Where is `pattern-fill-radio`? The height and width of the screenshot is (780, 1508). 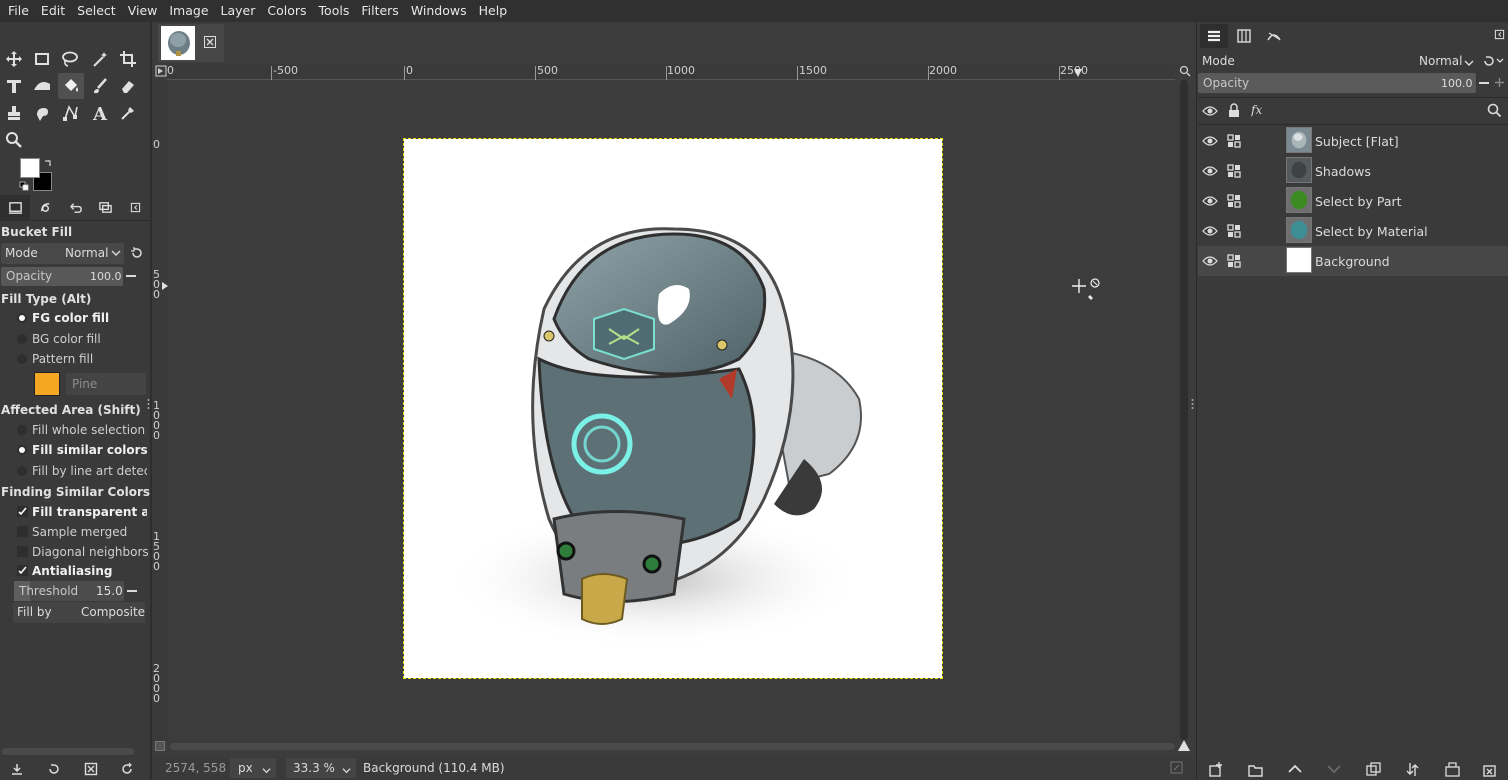
pattern-fill-radio is located at coordinates (22, 359).